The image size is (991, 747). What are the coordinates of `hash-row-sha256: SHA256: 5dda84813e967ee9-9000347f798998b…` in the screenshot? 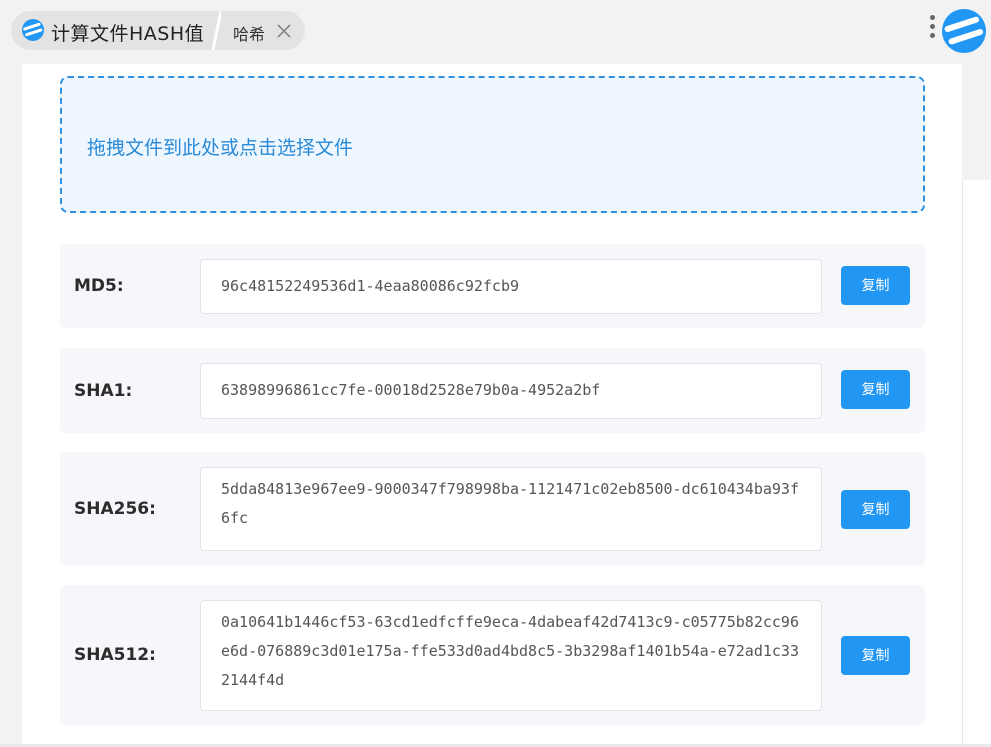 It's located at (492, 509).